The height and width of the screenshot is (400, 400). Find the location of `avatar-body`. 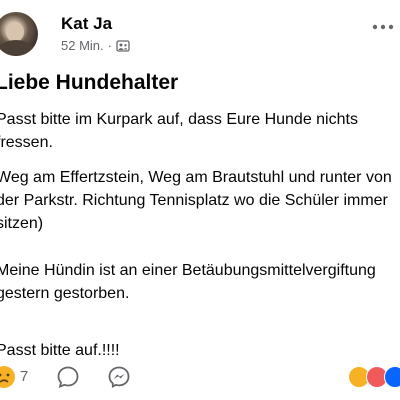

avatar-body is located at coordinates (17, 48).